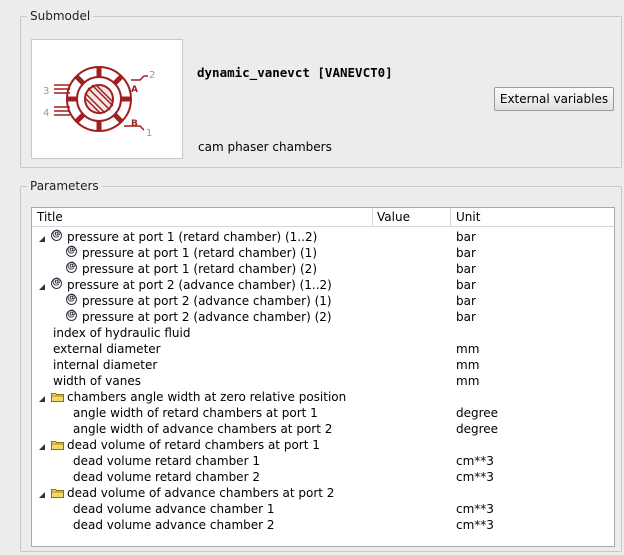 The image size is (624, 555). Describe the element at coordinates (393, 217) in the screenshot. I see `column-header-value: Value` at that location.